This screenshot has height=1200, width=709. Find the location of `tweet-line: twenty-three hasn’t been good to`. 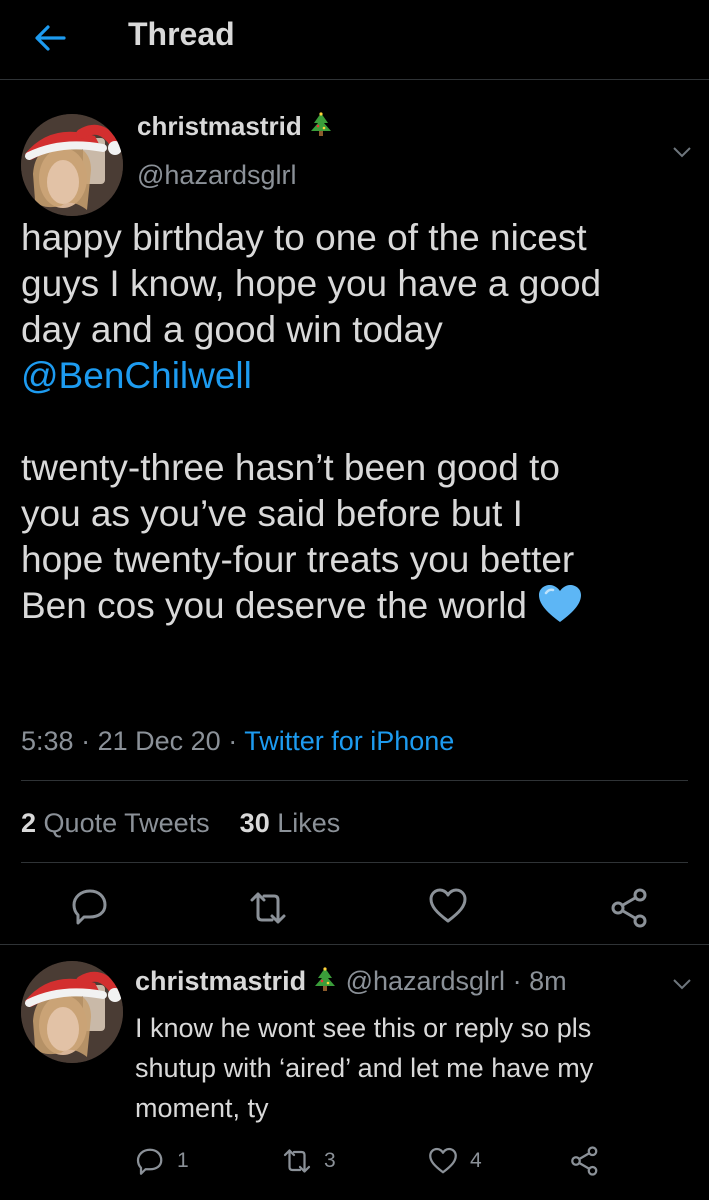

tweet-line: twenty-three hasn’t been good to is located at coordinates (290, 467).